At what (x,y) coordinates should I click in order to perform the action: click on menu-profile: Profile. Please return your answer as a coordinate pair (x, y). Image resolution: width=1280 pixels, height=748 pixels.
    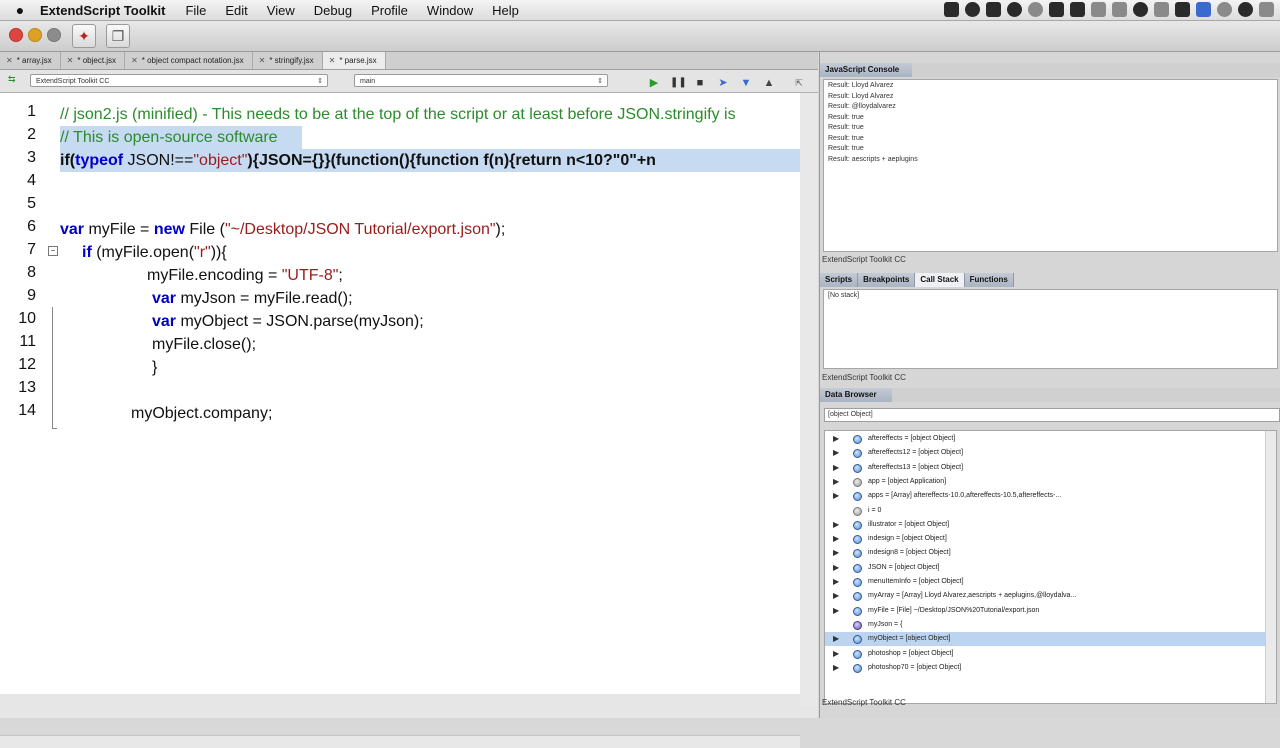
    Looking at the image, I should click on (389, 10).